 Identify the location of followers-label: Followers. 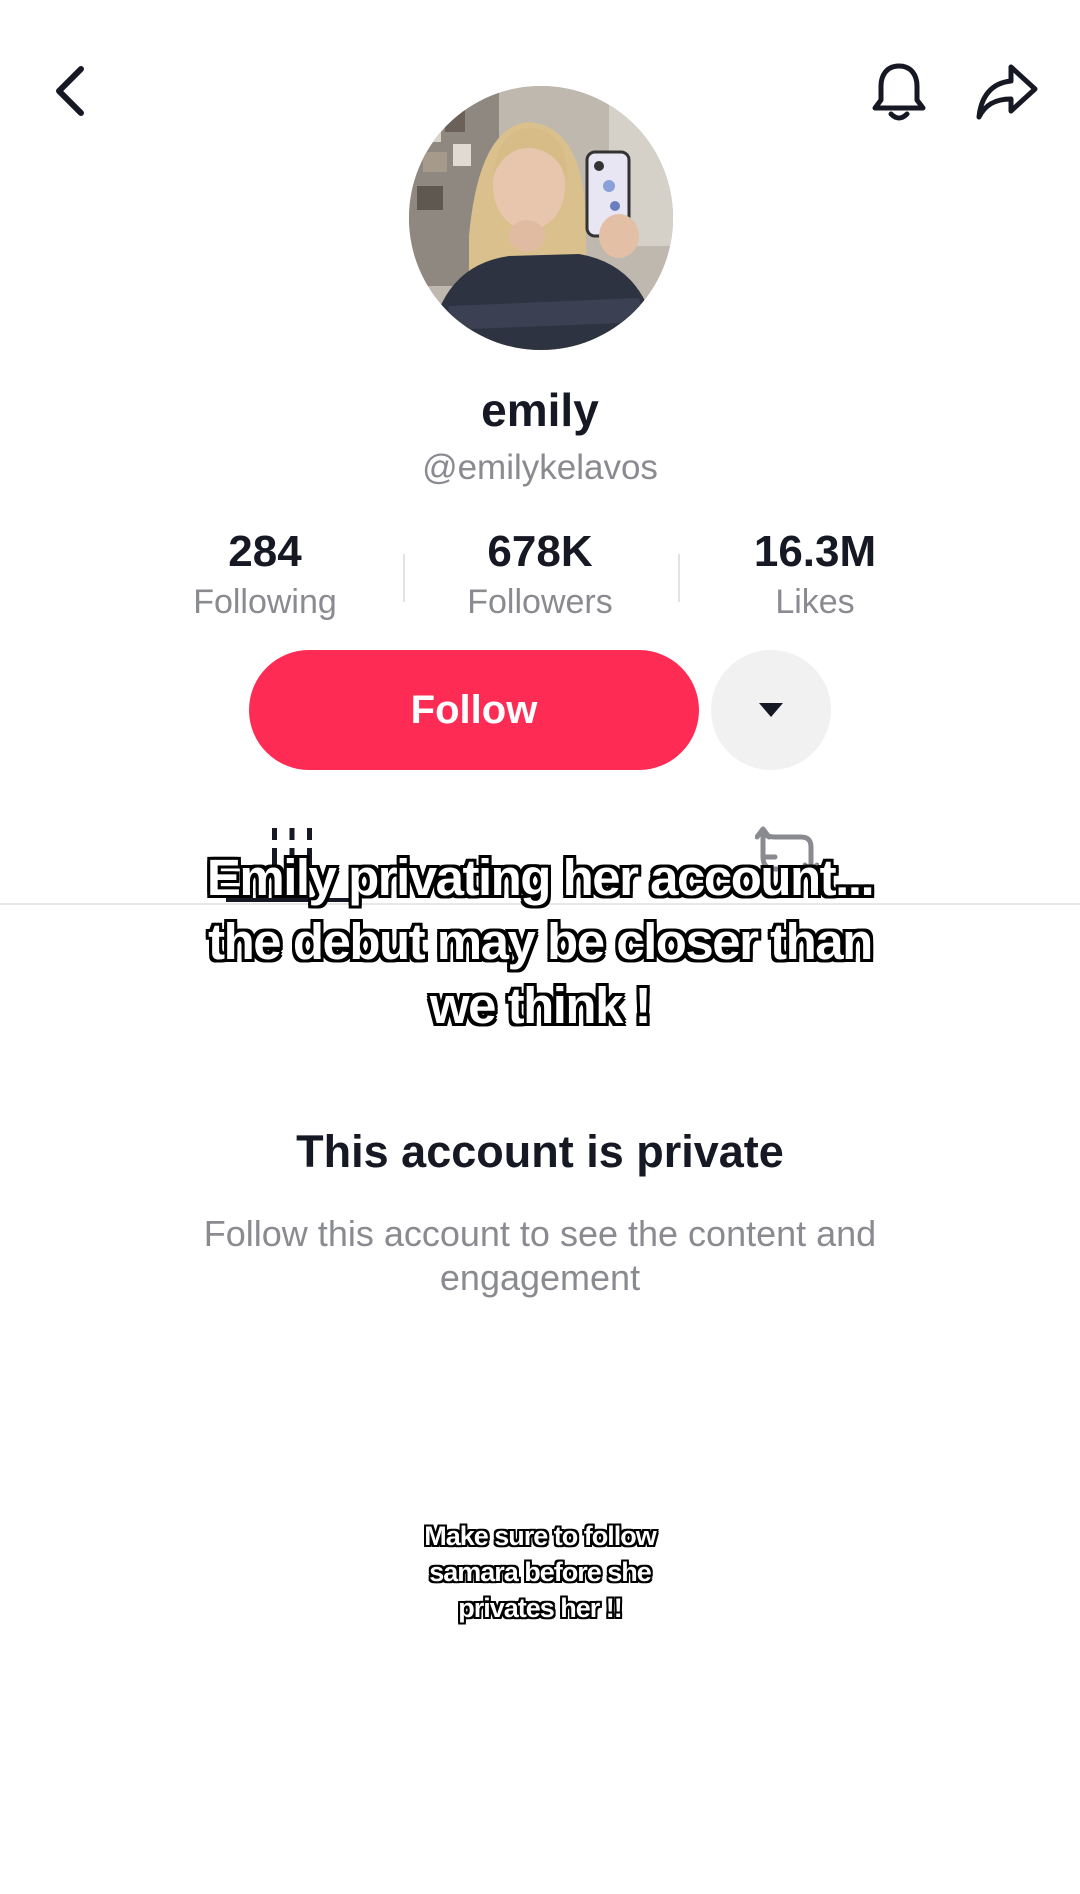
(540, 602).